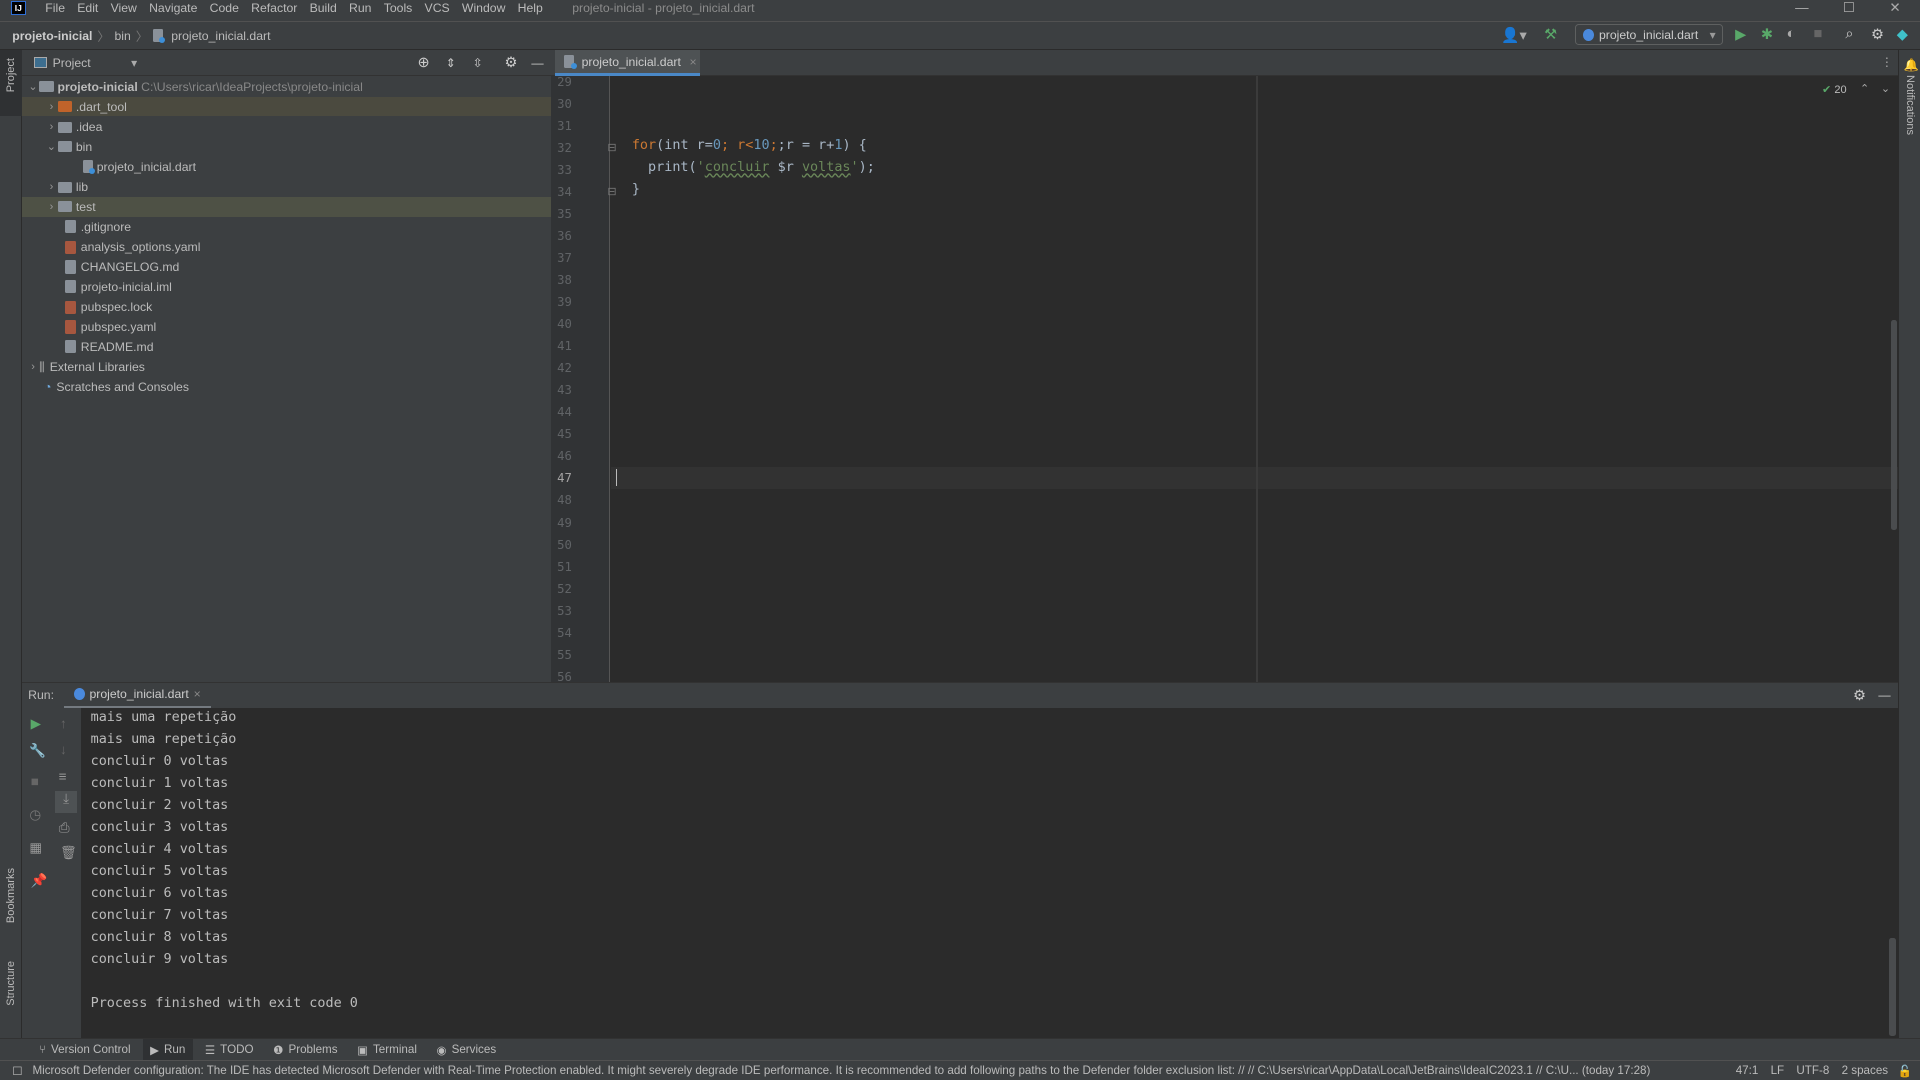 This screenshot has height=1080, width=1920. What do you see at coordinates (1834, 89) in the screenshot?
I see `inspection-widget: ✔ 20` at bounding box center [1834, 89].